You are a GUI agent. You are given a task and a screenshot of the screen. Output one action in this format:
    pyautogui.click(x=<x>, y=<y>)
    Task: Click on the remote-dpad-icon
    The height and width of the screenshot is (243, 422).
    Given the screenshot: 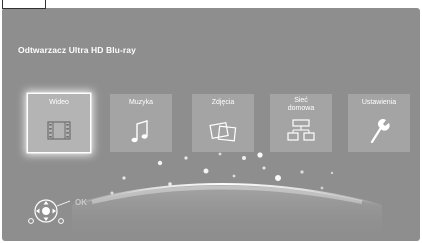 What is the action you would take?
    pyautogui.click(x=49, y=211)
    